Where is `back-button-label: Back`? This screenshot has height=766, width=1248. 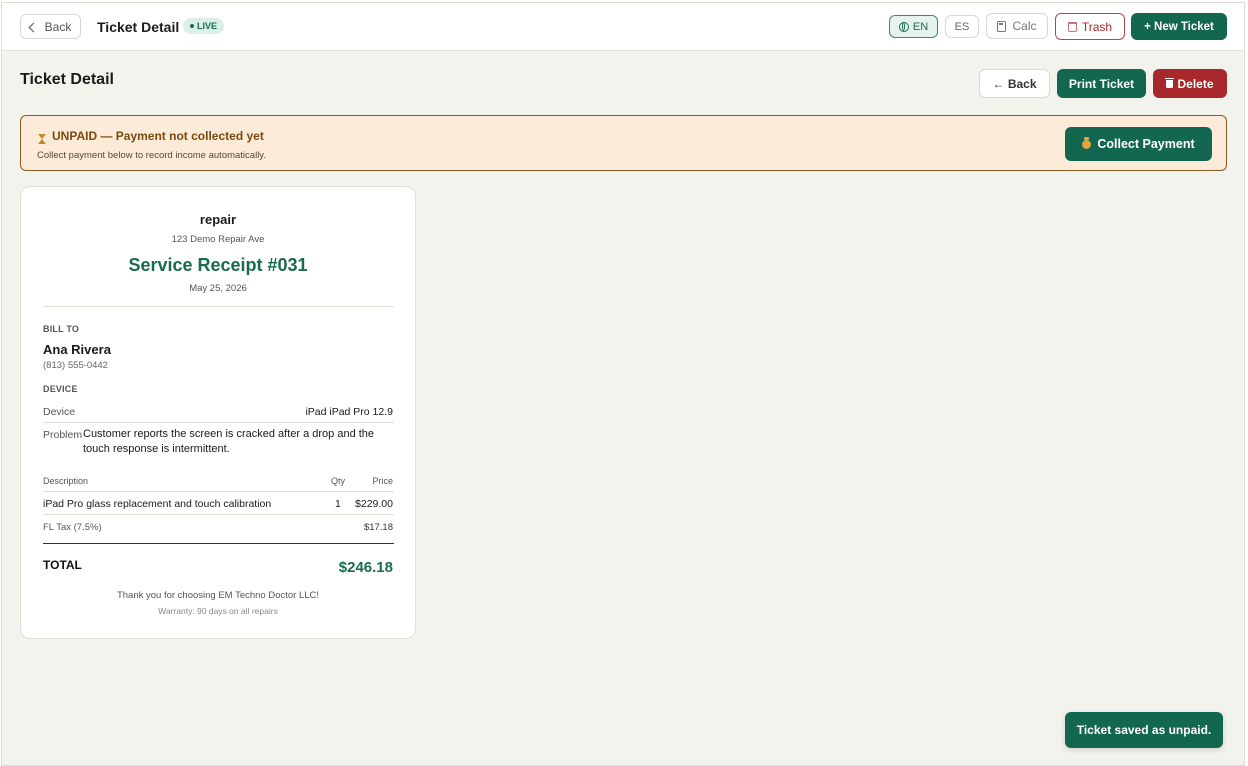
back-button-label: Back is located at coordinates (58, 26).